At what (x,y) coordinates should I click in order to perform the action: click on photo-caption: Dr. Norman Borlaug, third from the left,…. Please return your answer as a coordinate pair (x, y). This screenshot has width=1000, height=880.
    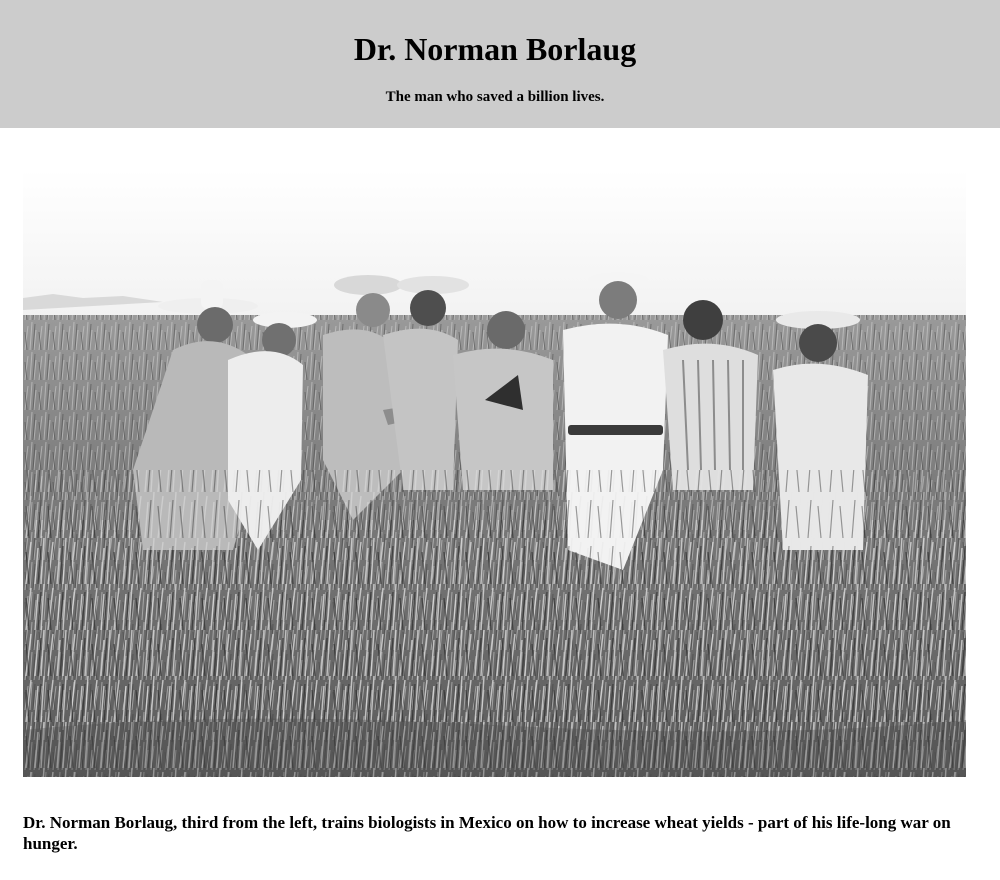
    Looking at the image, I should click on (487, 833).